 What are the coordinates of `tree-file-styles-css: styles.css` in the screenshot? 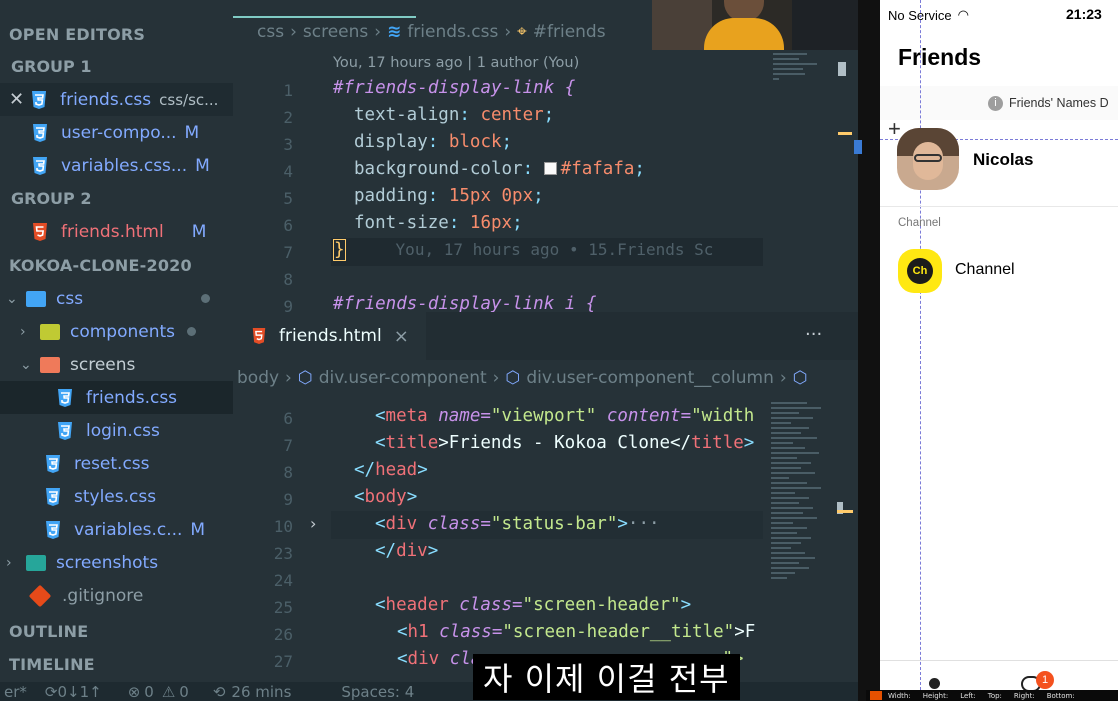 It's located at (116, 496).